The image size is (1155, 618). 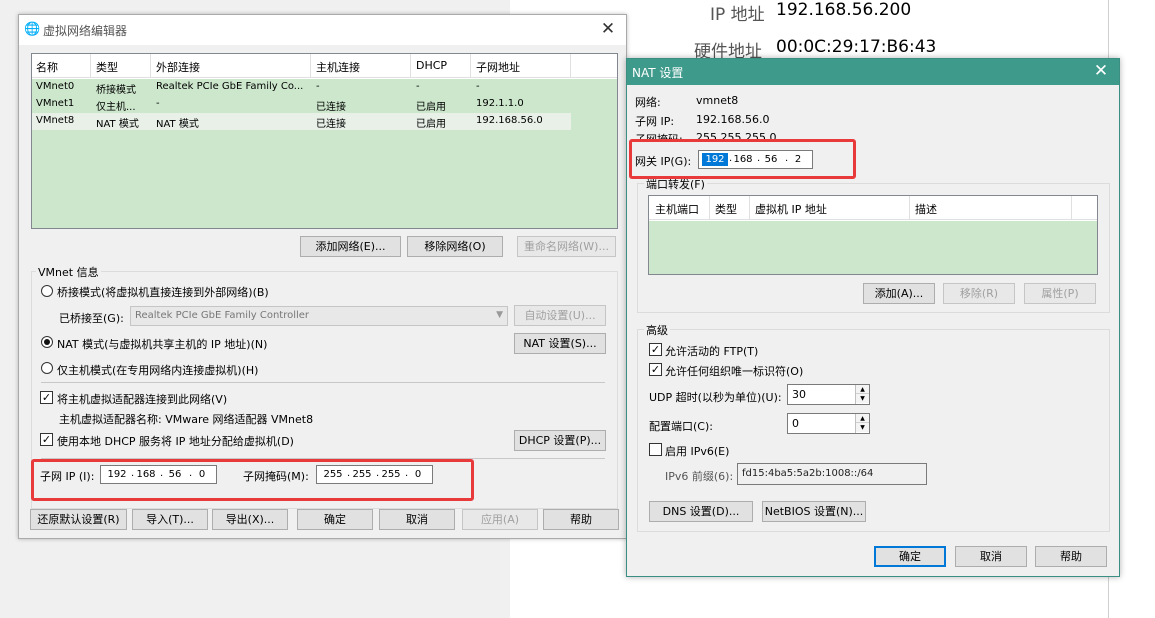 What do you see at coordinates (655, 369) in the screenshot?
I see `allow-oui-checkbox: ✓` at bounding box center [655, 369].